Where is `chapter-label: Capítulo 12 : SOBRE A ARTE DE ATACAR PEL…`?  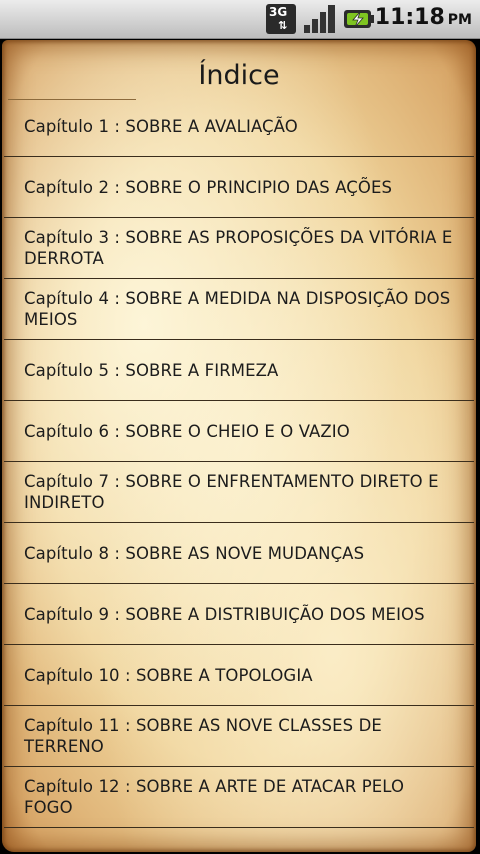
chapter-label: Capítulo 12 : SOBRE A ARTE DE ATACAR PEL… is located at coordinates (214, 797).